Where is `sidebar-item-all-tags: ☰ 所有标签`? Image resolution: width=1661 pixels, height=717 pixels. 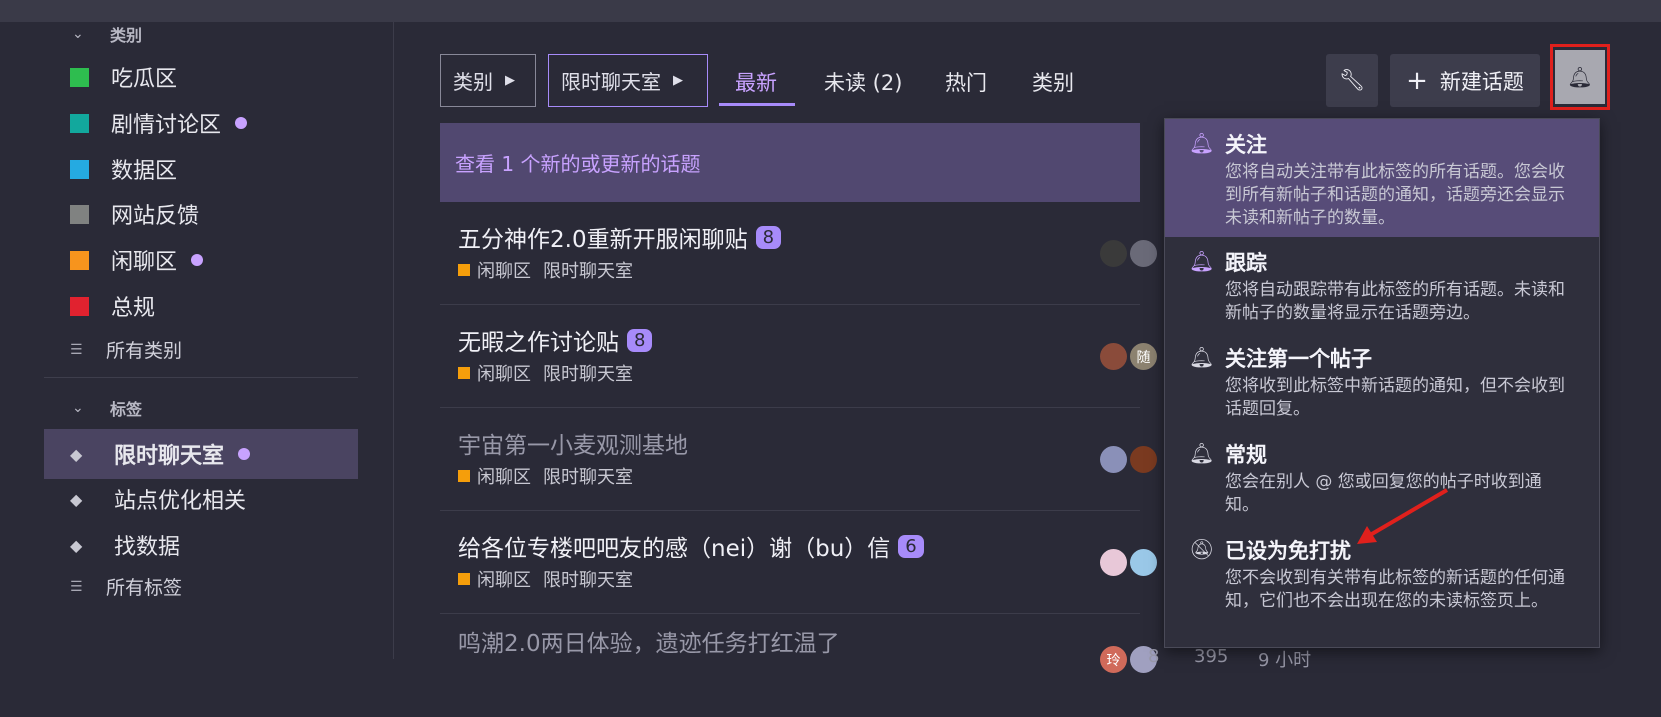
sidebar-item-all-tags: ☰ 所有标签 is located at coordinates (126, 586).